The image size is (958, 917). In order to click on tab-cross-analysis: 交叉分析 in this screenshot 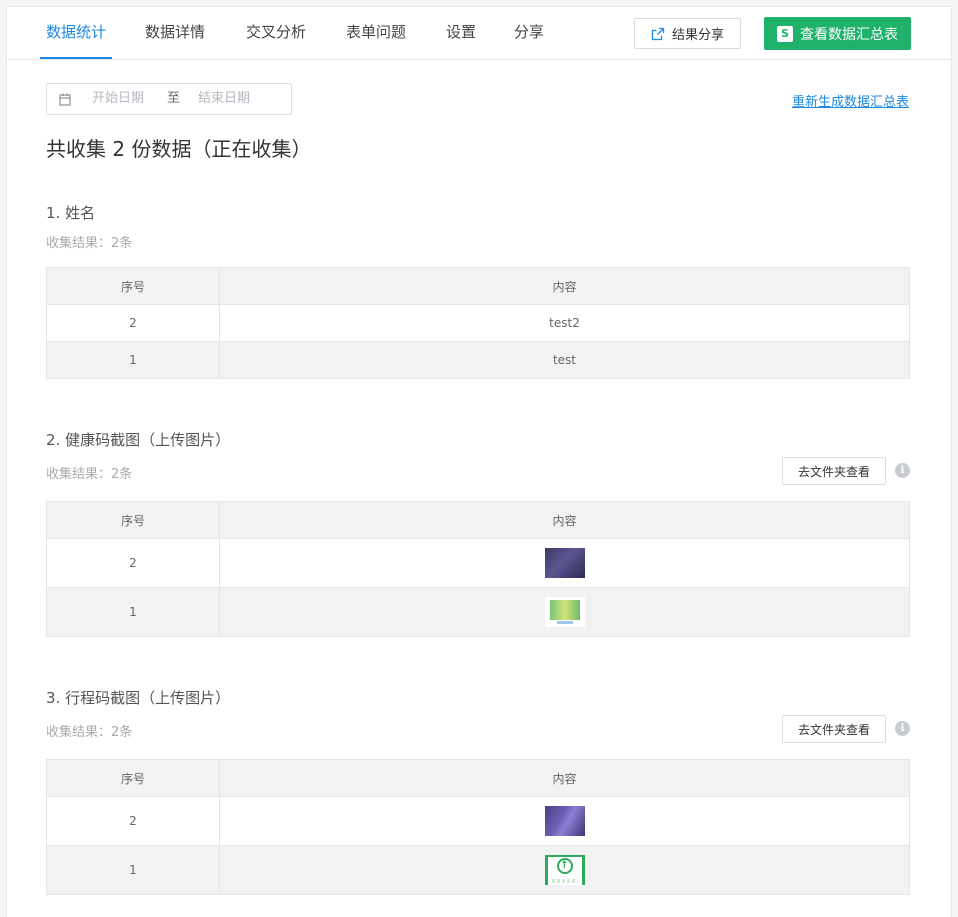, I will do `click(276, 32)`.